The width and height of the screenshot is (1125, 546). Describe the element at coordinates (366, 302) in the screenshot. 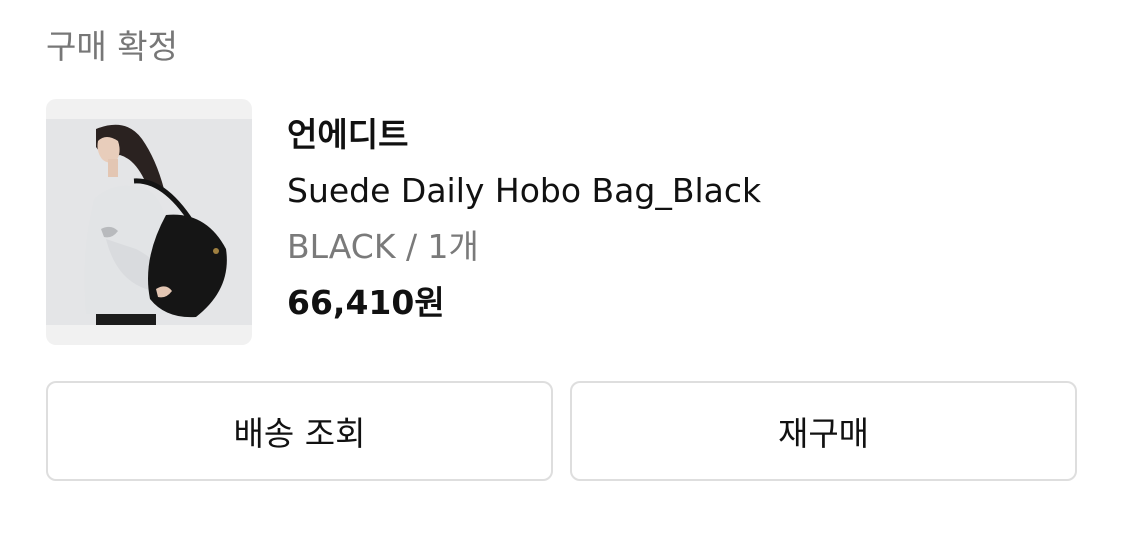

I see `product-price: 66,410원` at that location.